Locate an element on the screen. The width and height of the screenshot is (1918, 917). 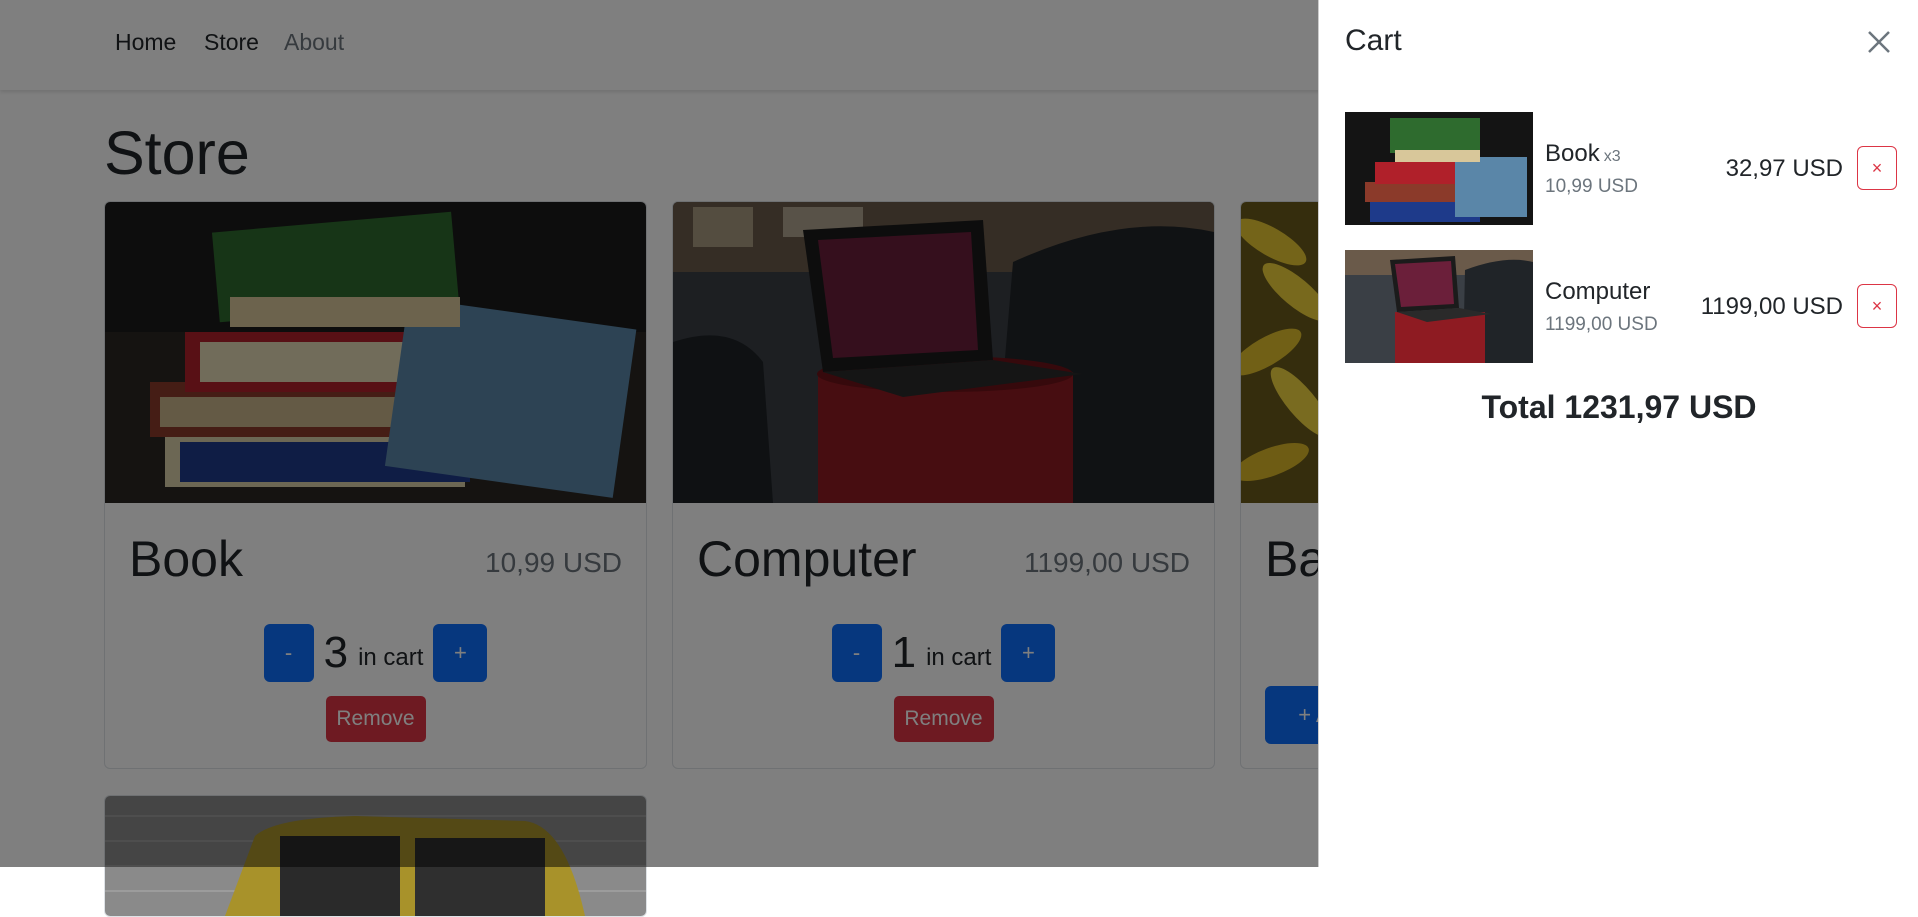
cart-item-name: Computer is located at coordinates (1598, 291).